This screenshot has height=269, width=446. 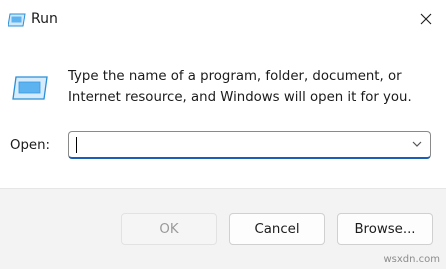 I want to click on cancel-button: Cancel, so click(x=277, y=229).